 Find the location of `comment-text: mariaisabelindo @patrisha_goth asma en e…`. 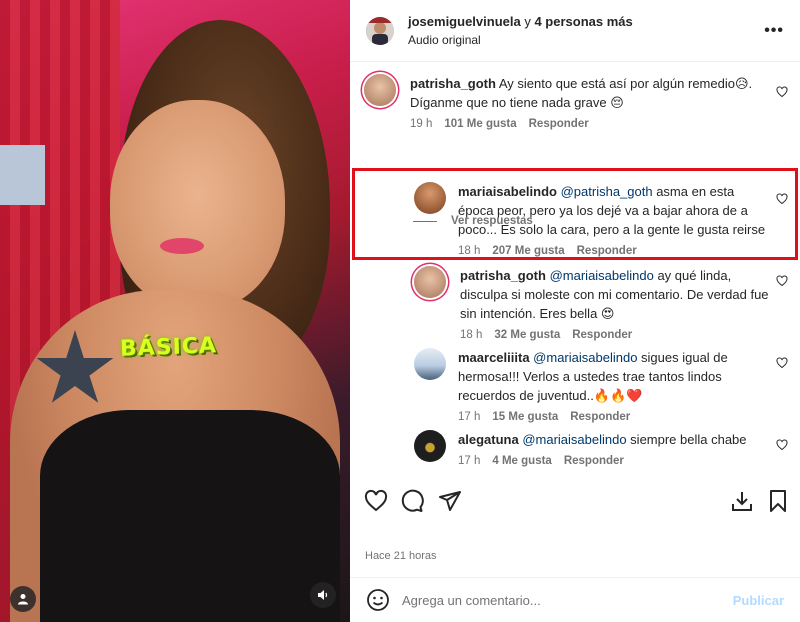

comment-text: mariaisabelindo @patrisha_goth asma en e… is located at coordinates (615, 210).